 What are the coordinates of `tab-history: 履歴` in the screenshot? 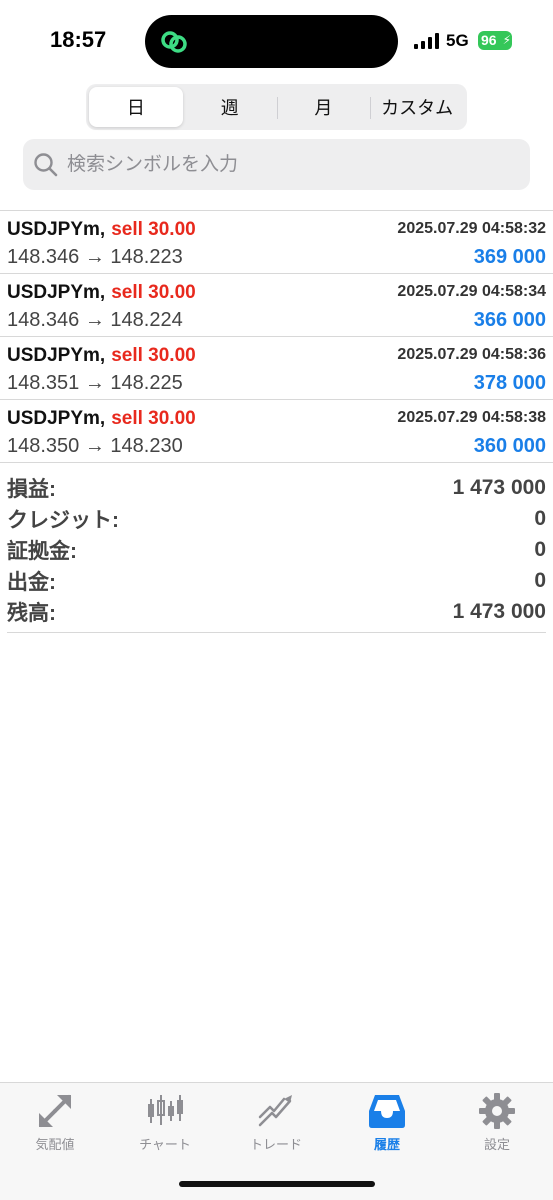 It's located at (387, 1122).